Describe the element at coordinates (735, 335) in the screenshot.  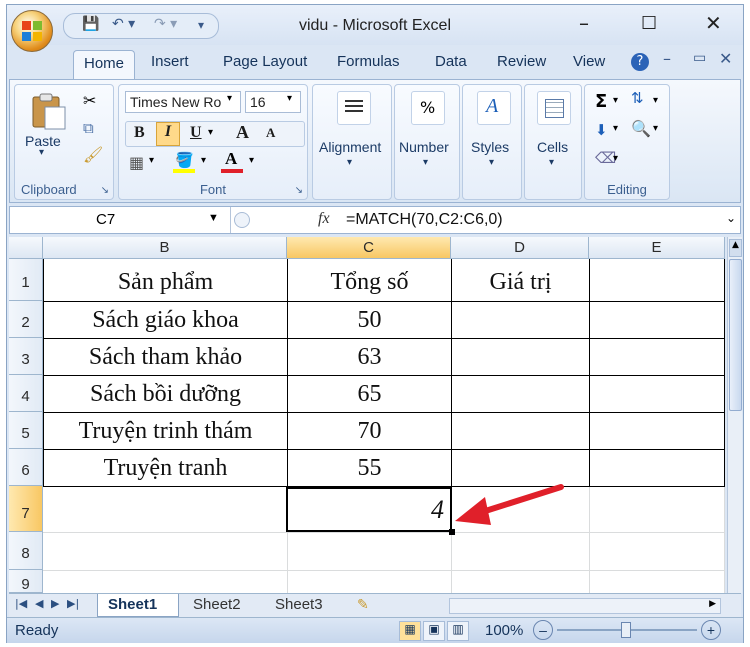
I see `vertical-scroll-thumb` at that location.